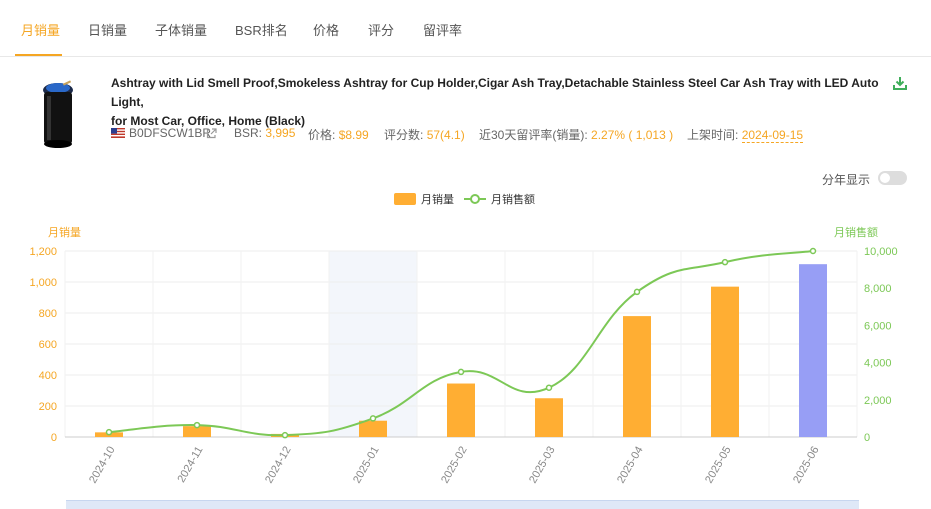 This screenshot has height=509, width=931. I want to click on x-tick-2025-03: 2025-03, so click(542, 465).